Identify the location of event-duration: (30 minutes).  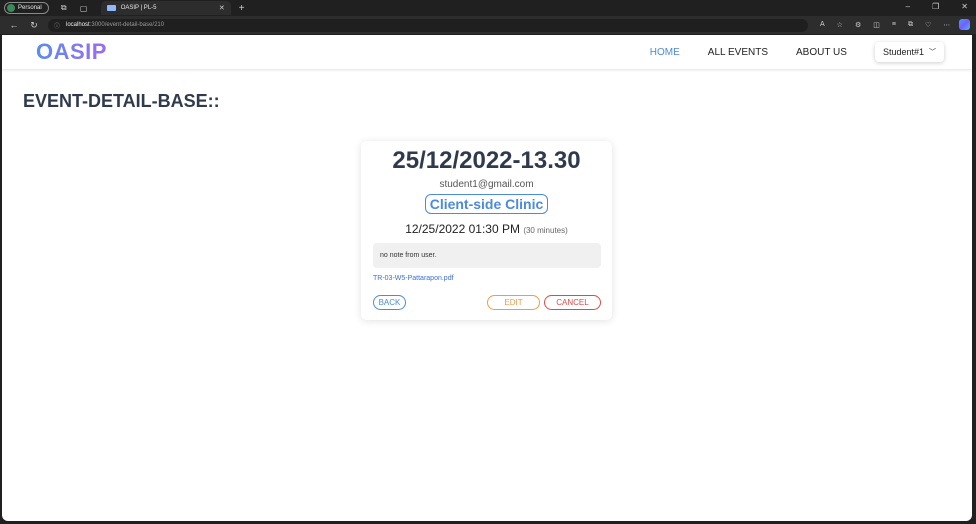
(545, 230).